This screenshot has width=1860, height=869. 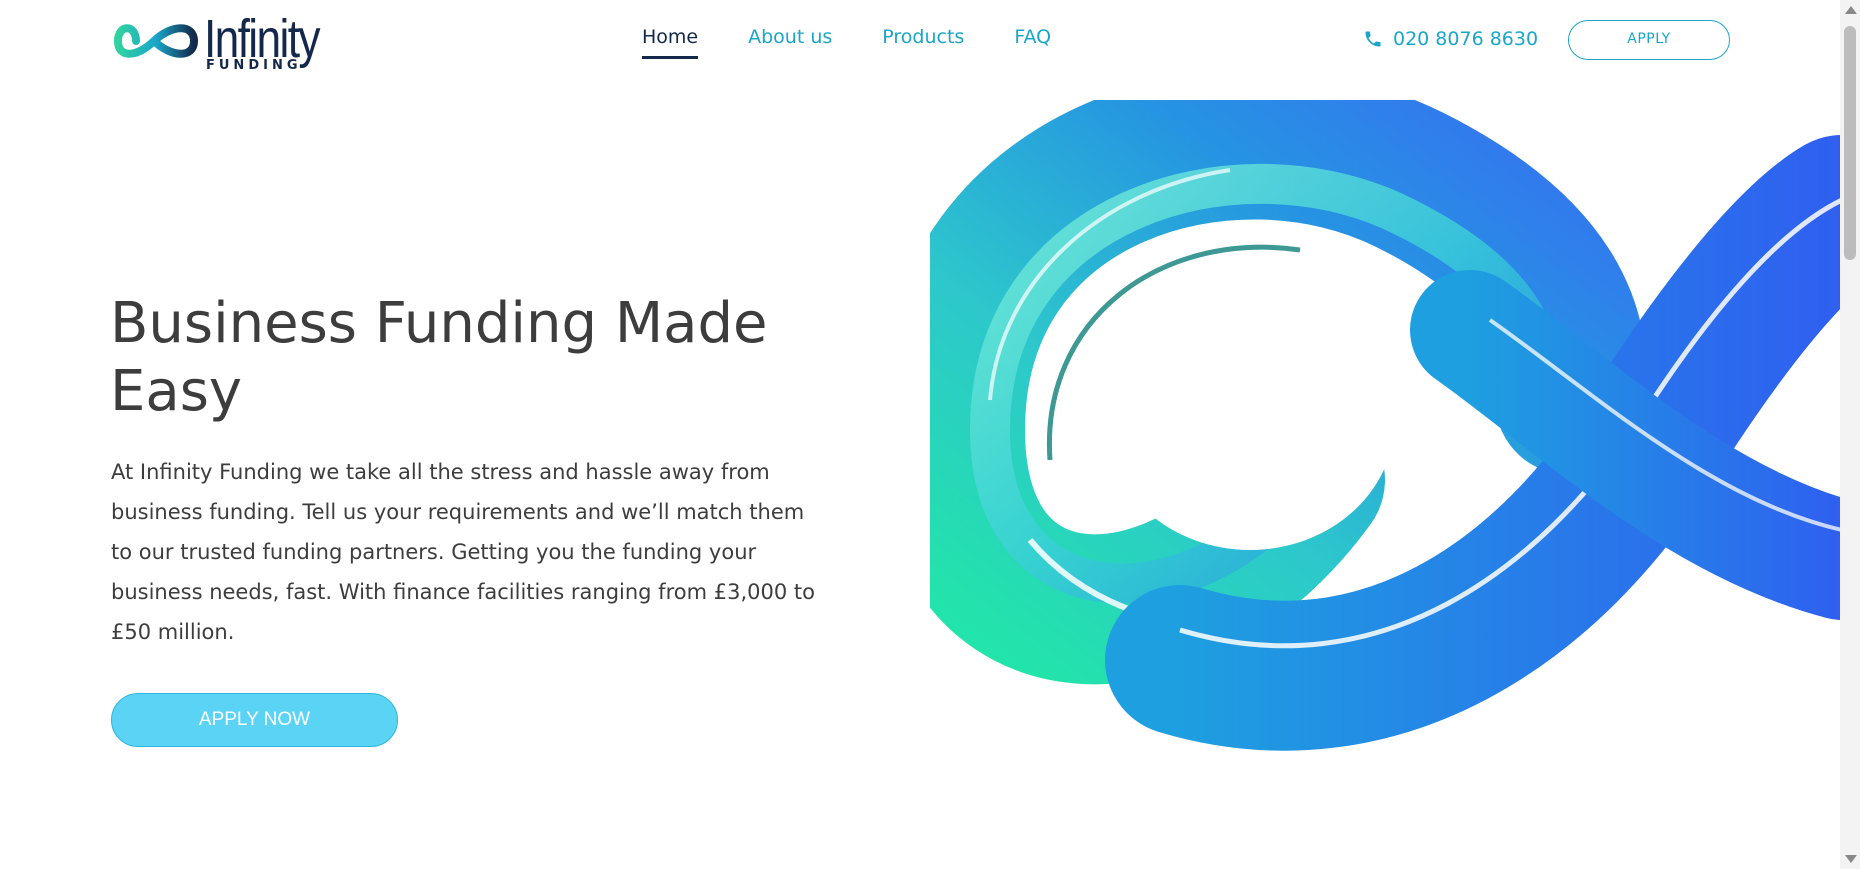 I want to click on nav-products: Products, so click(x=923, y=42).